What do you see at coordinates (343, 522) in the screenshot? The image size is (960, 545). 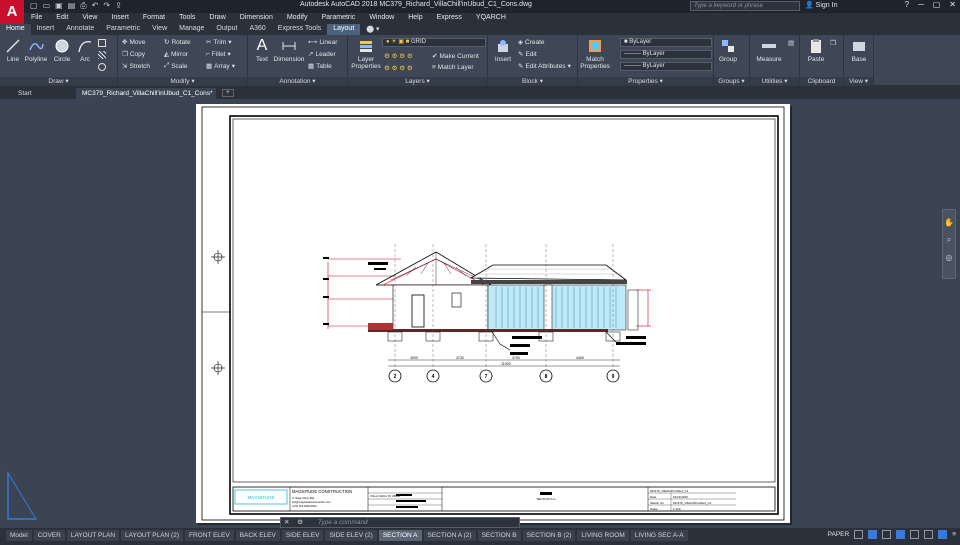 I see `command-input: Type a command` at bounding box center [343, 522].